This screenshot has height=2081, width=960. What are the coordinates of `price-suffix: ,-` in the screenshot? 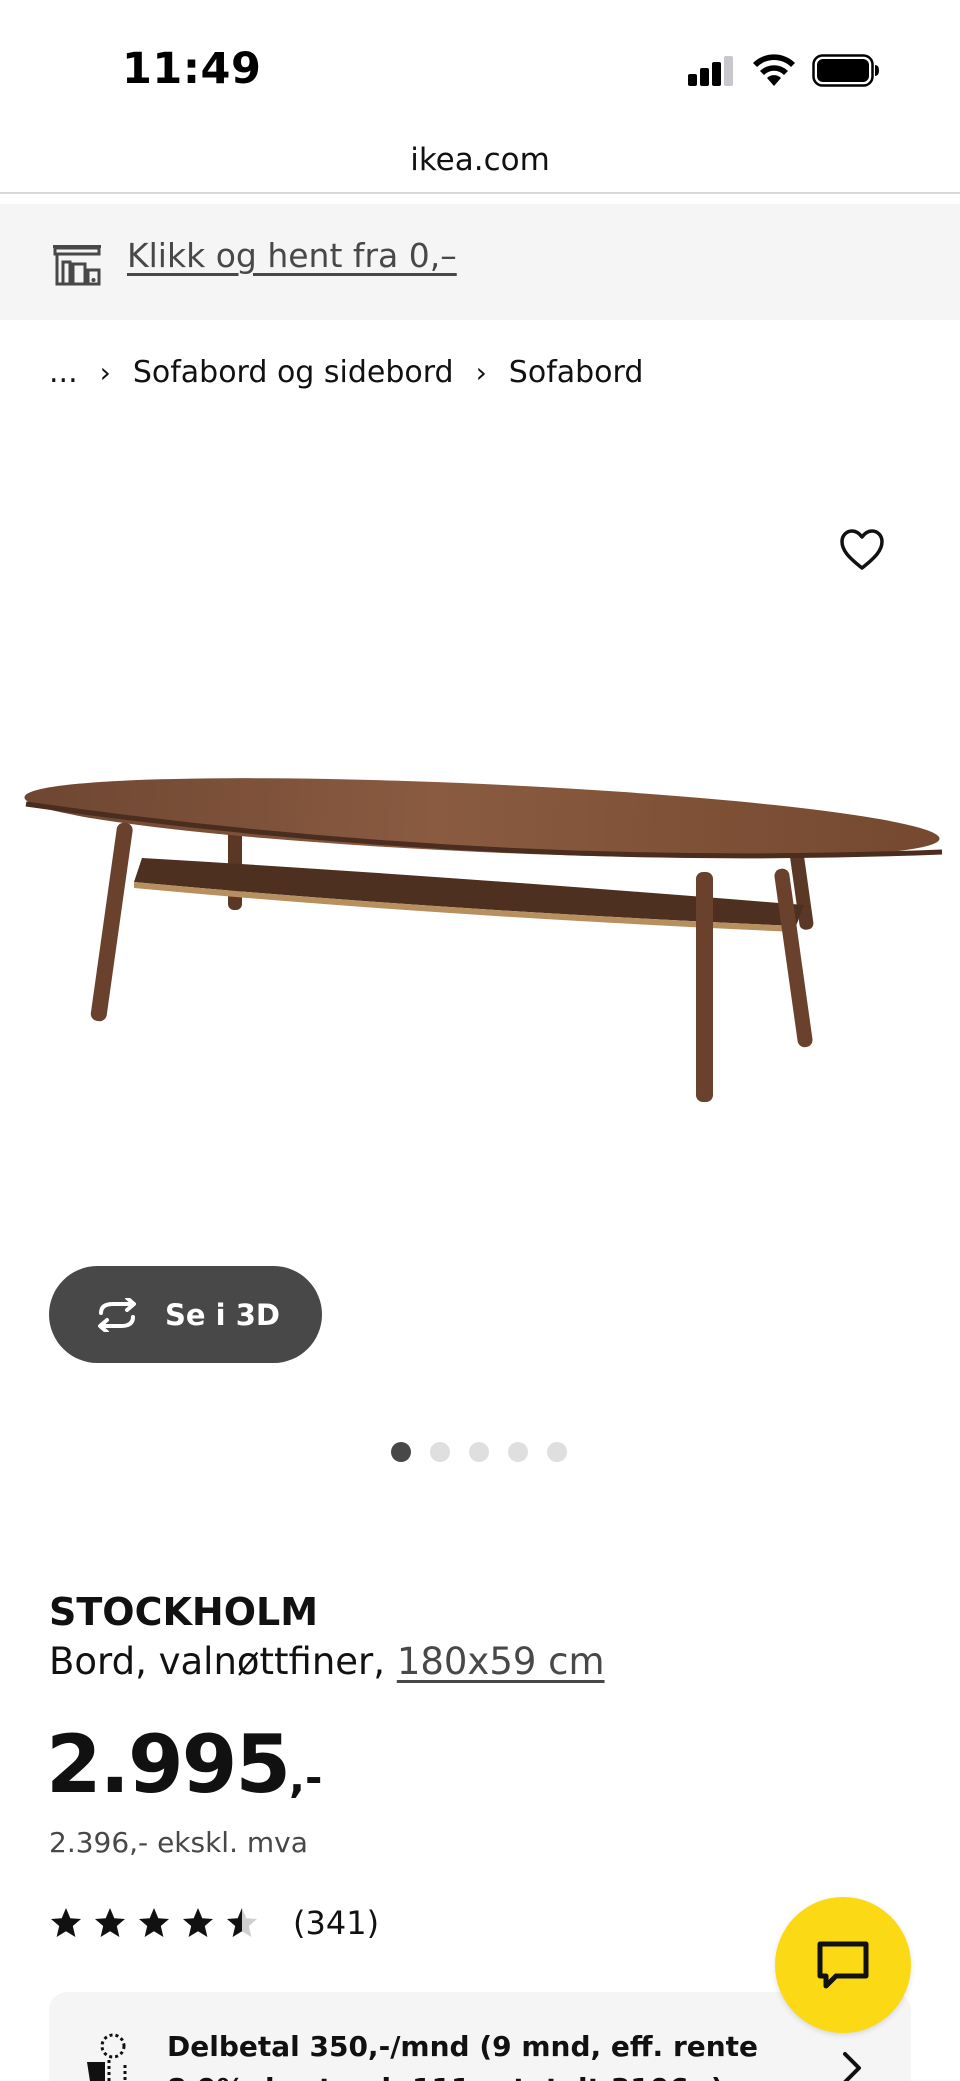 It's located at (306, 1777).